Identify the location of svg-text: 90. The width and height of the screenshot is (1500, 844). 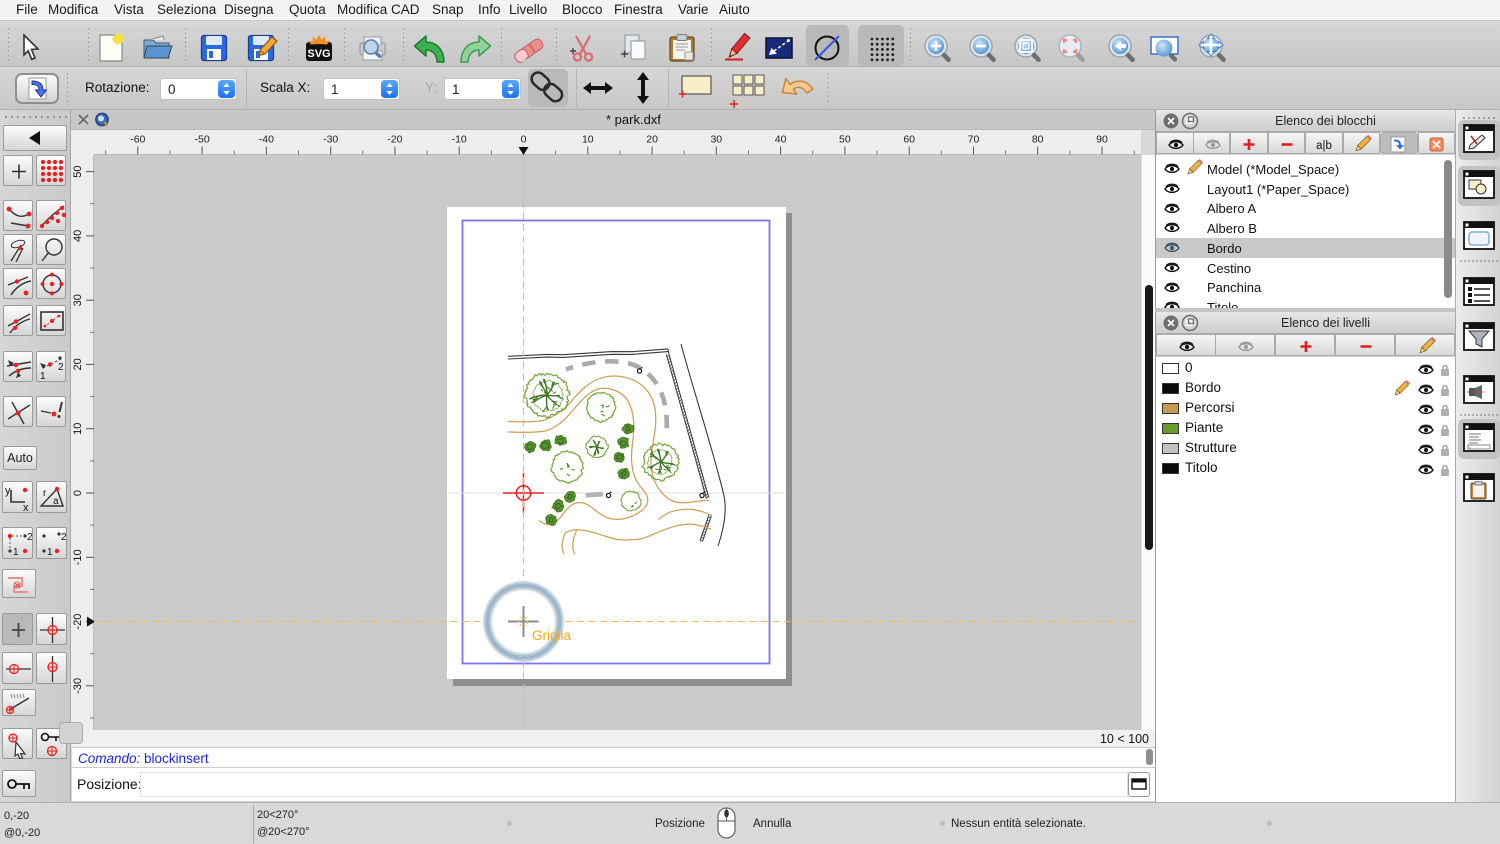
(1102, 140).